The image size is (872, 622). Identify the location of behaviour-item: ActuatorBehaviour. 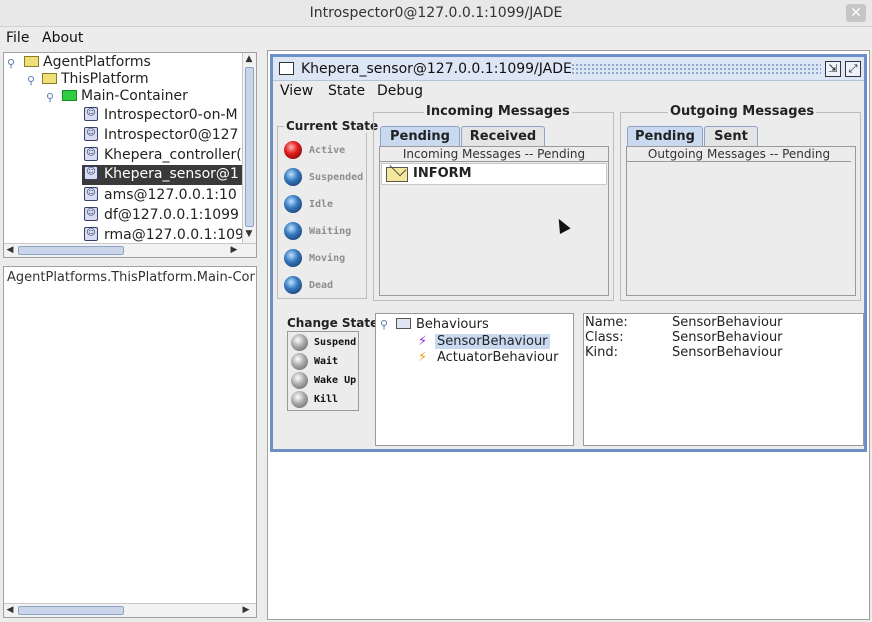
(497, 357).